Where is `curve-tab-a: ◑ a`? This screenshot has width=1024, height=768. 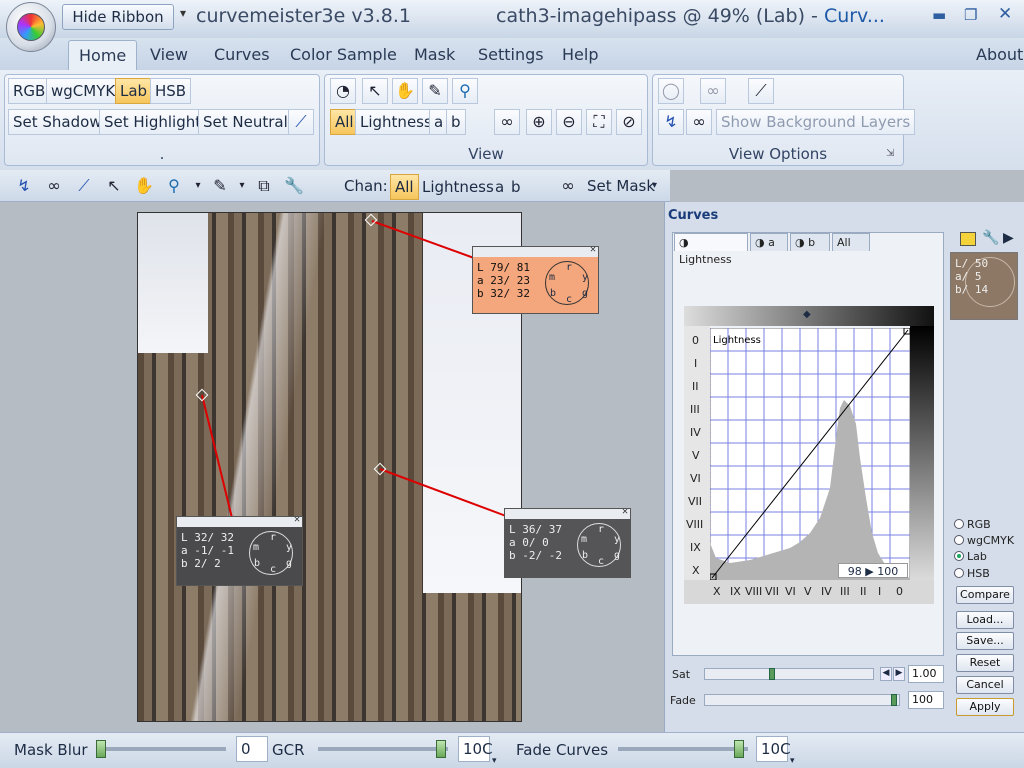
curve-tab-a: ◑ a is located at coordinates (769, 242).